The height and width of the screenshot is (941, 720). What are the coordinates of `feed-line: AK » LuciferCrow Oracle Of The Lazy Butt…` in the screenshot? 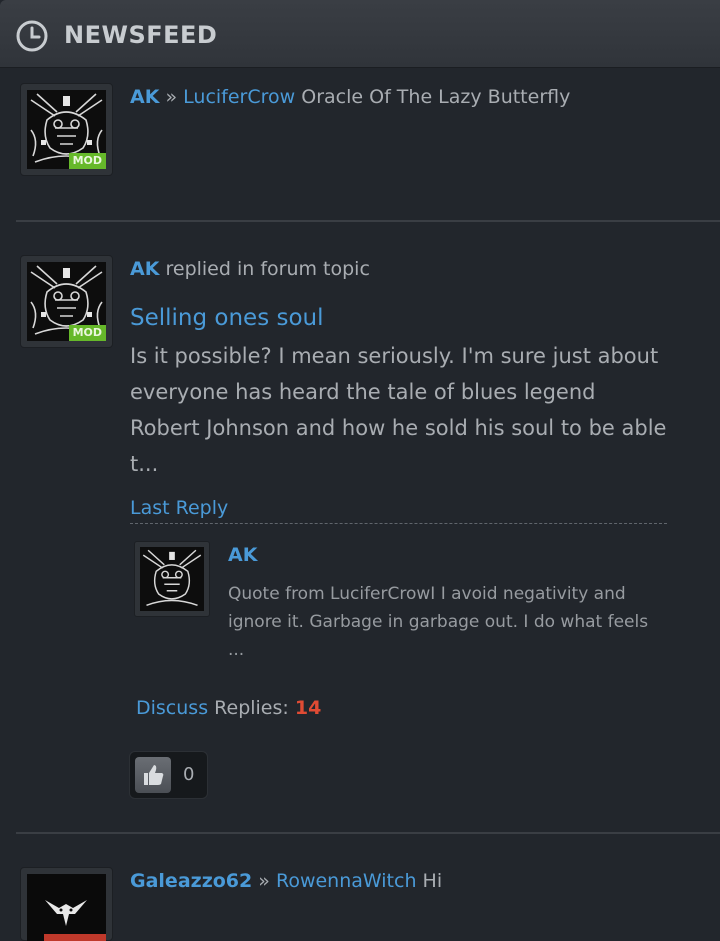 It's located at (350, 97).